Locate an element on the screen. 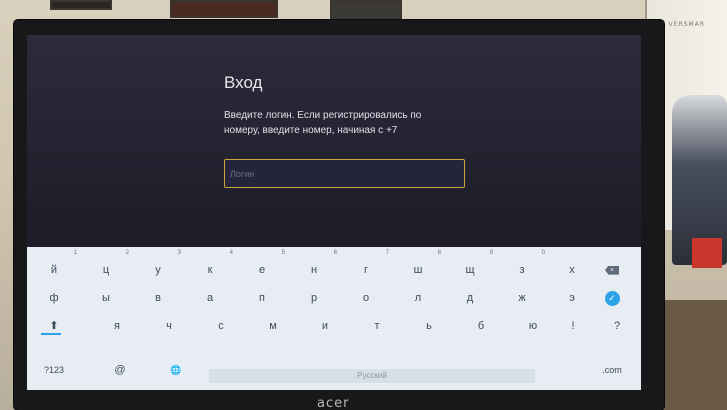  key: ш8 is located at coordinates (418, 266).